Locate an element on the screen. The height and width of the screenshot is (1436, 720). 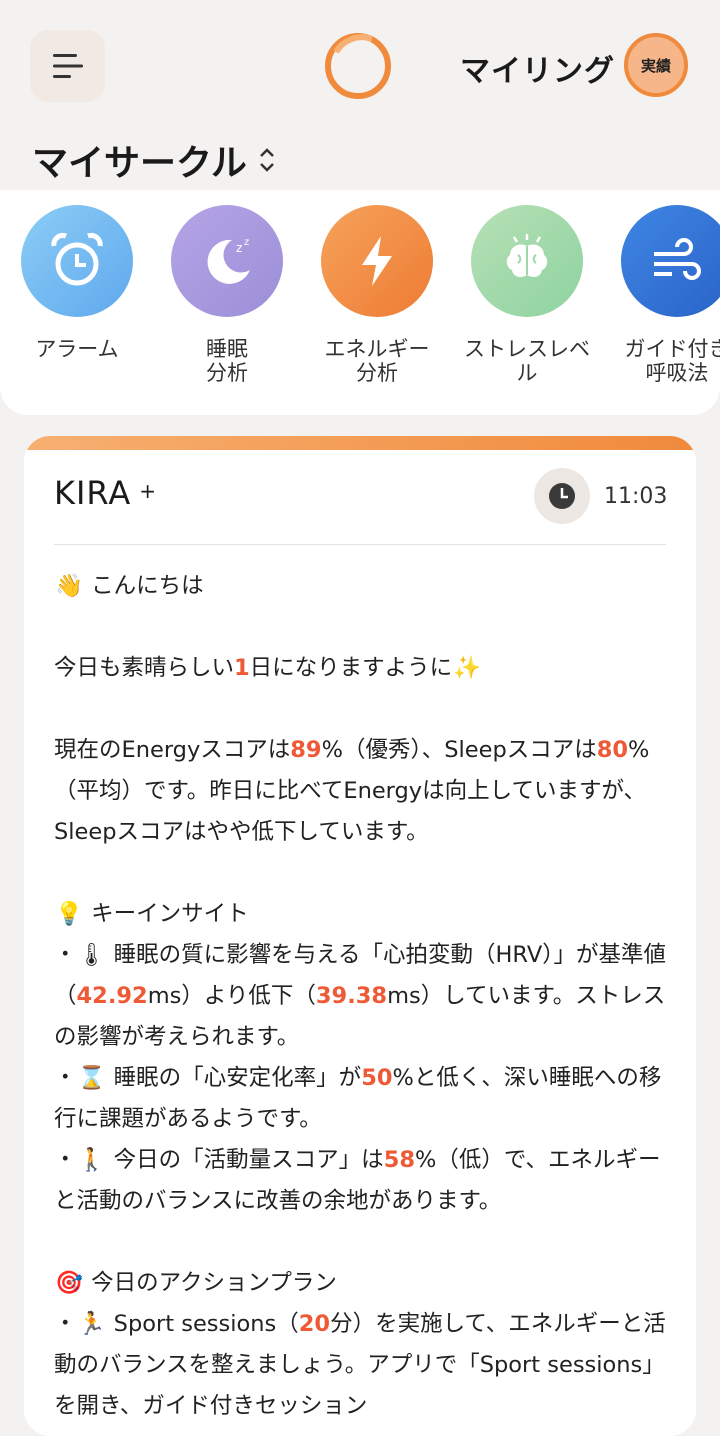
my-circle-title: マイサークル is located at coordinates (139, 163).